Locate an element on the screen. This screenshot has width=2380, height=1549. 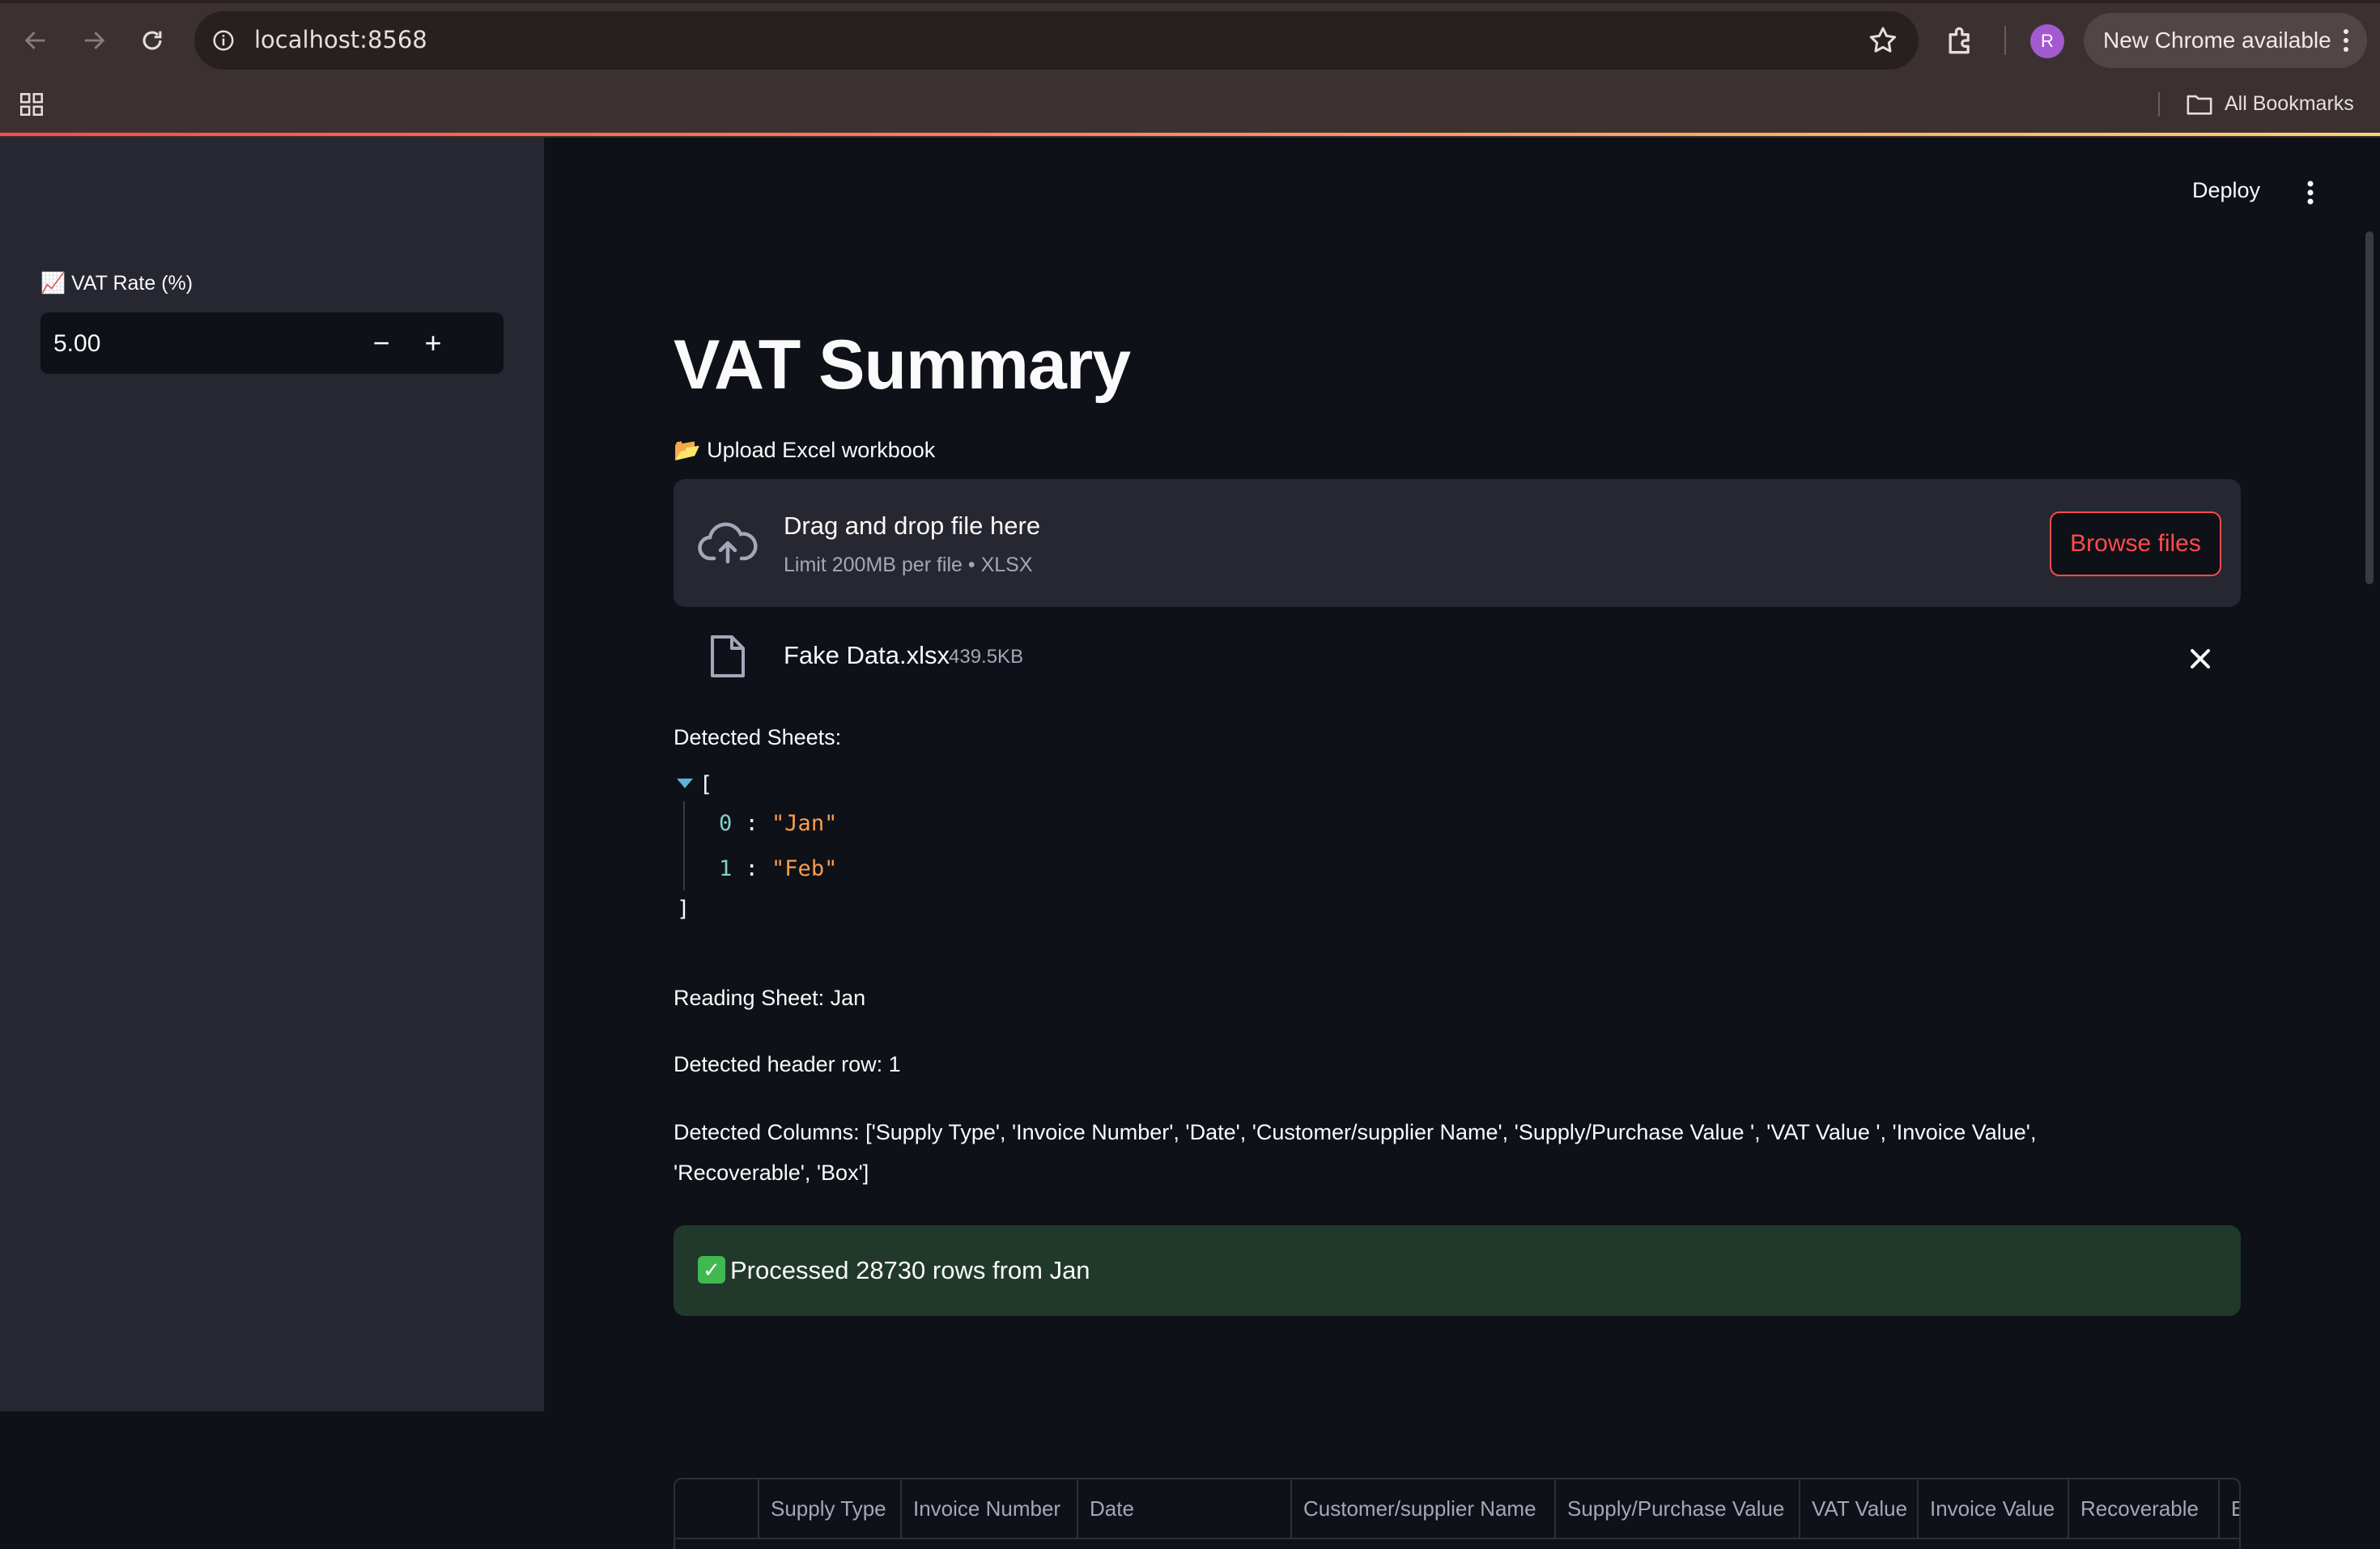
profile-avatar: R is located at coordinates (2047, 41).